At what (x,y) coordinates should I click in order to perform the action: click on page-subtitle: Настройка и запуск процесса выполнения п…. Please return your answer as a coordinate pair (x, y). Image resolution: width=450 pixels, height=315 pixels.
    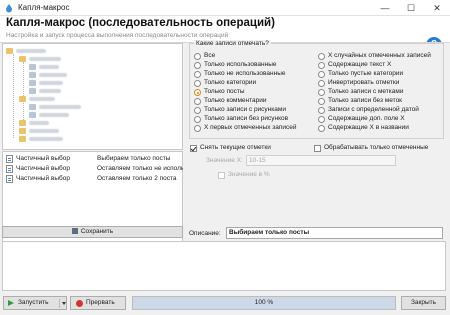
    Looking at the image, I should click on (117, 35).